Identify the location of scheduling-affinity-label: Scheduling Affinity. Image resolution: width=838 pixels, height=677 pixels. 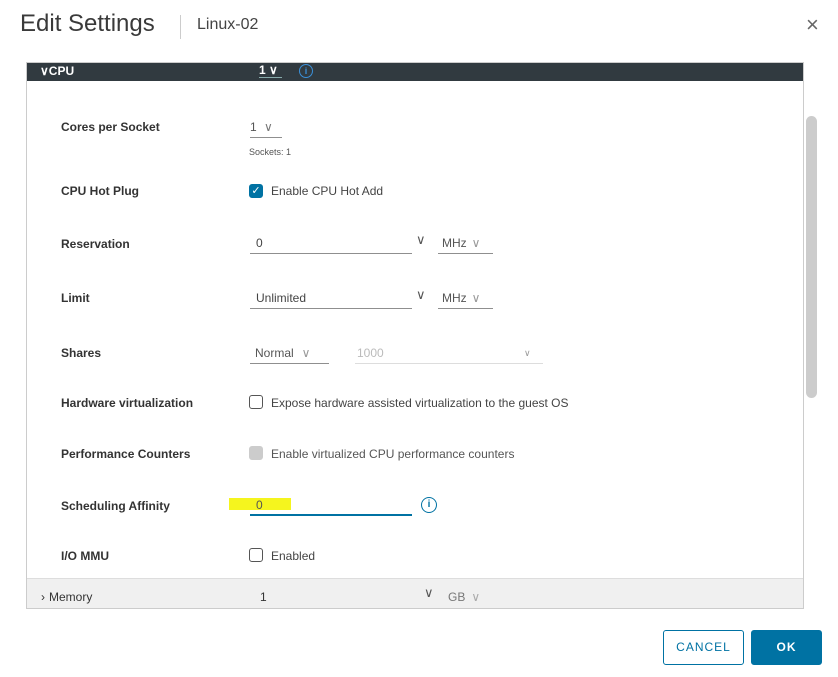
(115, 506).